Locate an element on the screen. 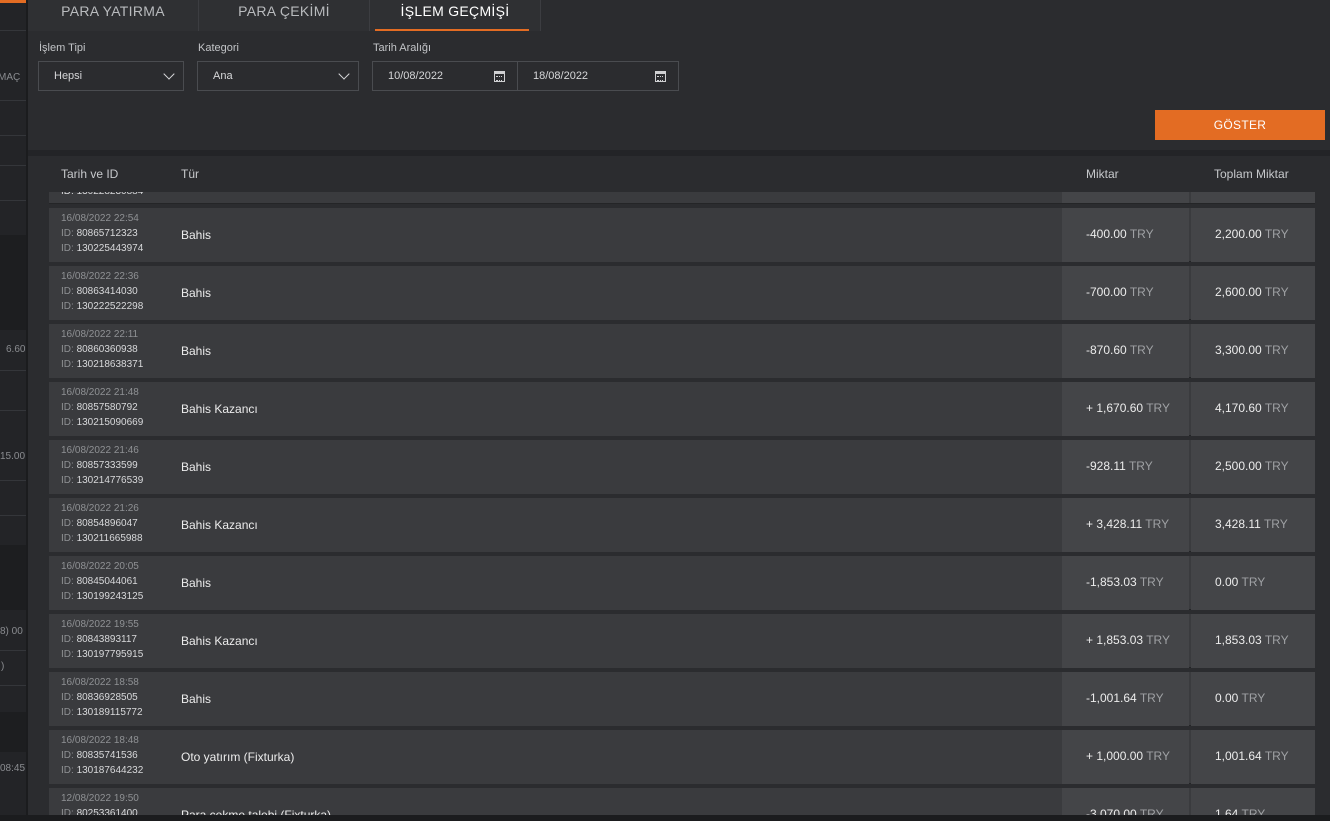 This screenshot has height=821, width=1330. total-cell: 2,500.00 TRY is located at coordinates (1253, 467).